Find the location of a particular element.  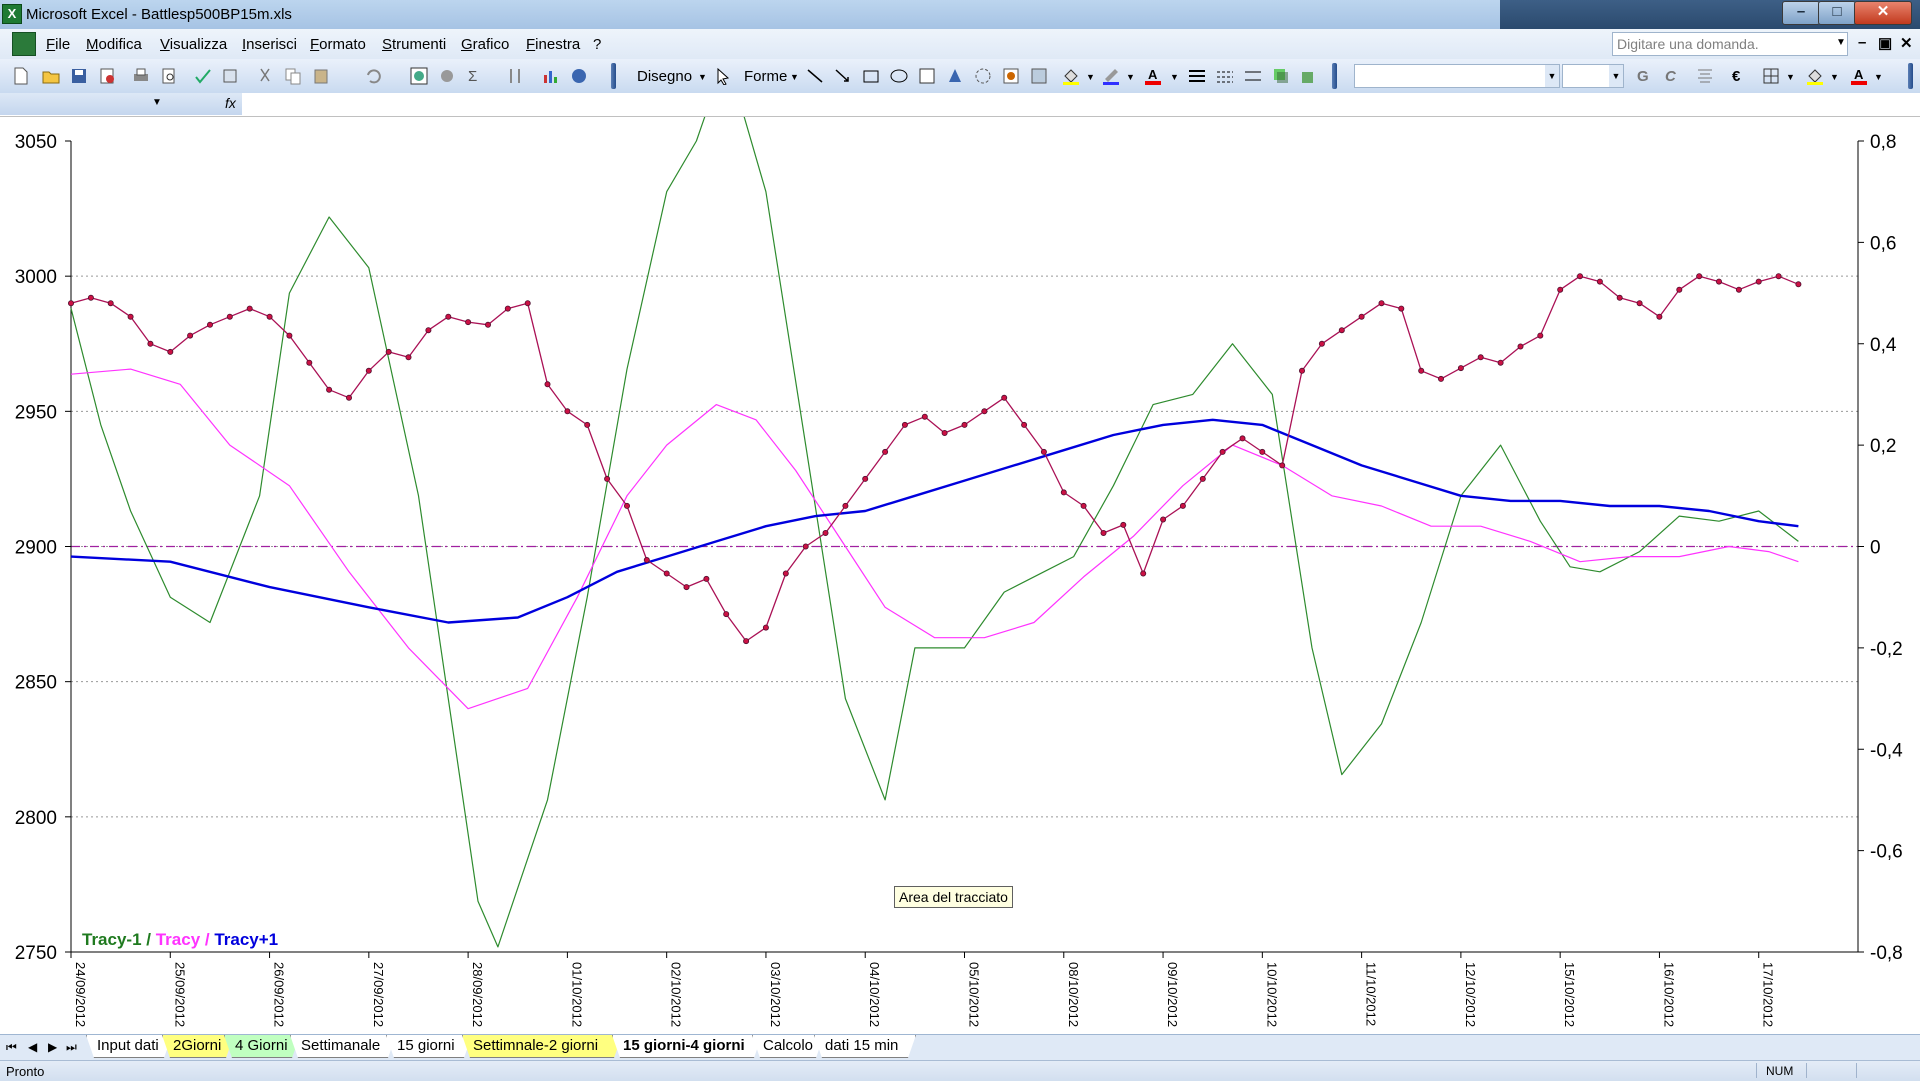

line-tool-icon is located at coordinates (815, 76).